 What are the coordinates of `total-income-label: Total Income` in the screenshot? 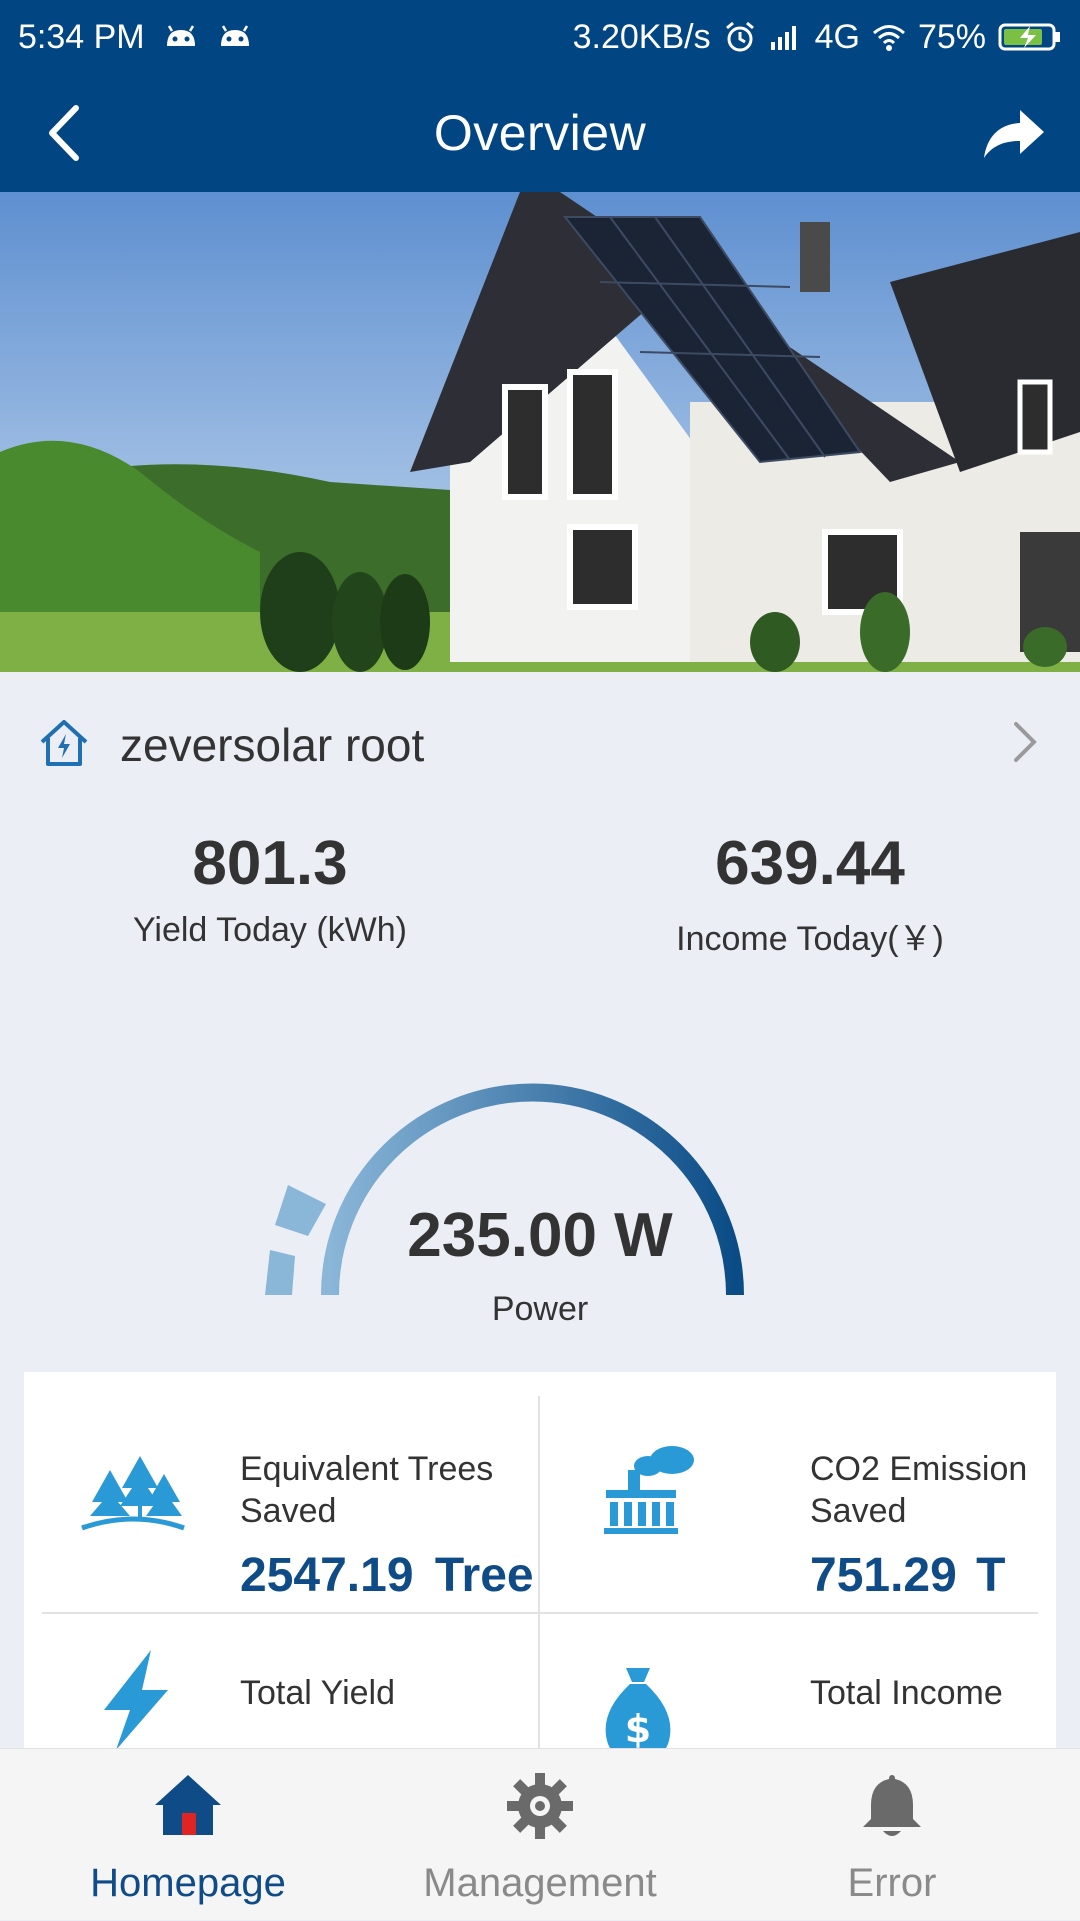 It's located at (906, 1693).